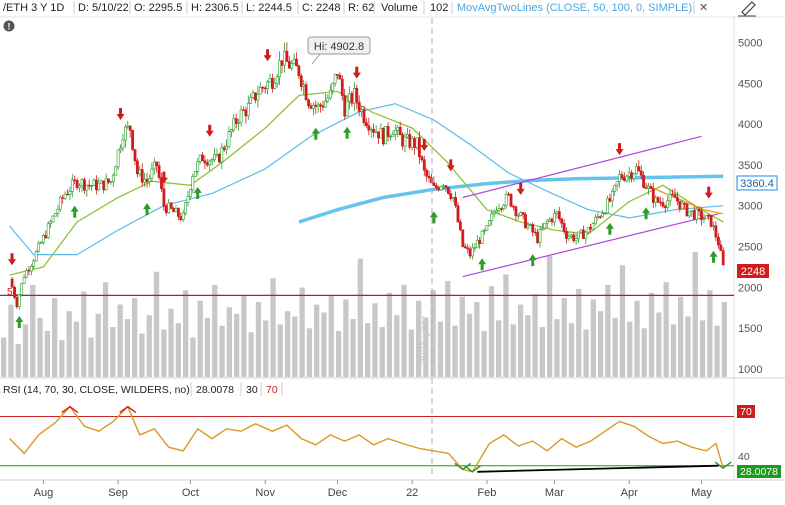  Describe the element at coordinates (412, 493) in the screenshot. I see `time-tick-label: 22` at that location.